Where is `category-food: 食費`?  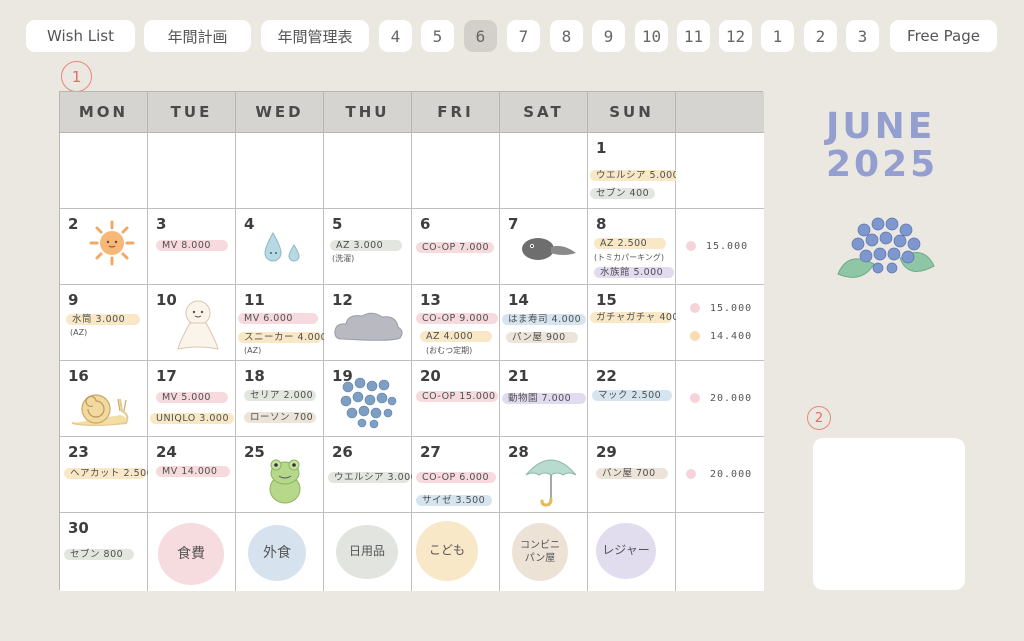 category-food: 食費 is located at coordinates (191, 554).